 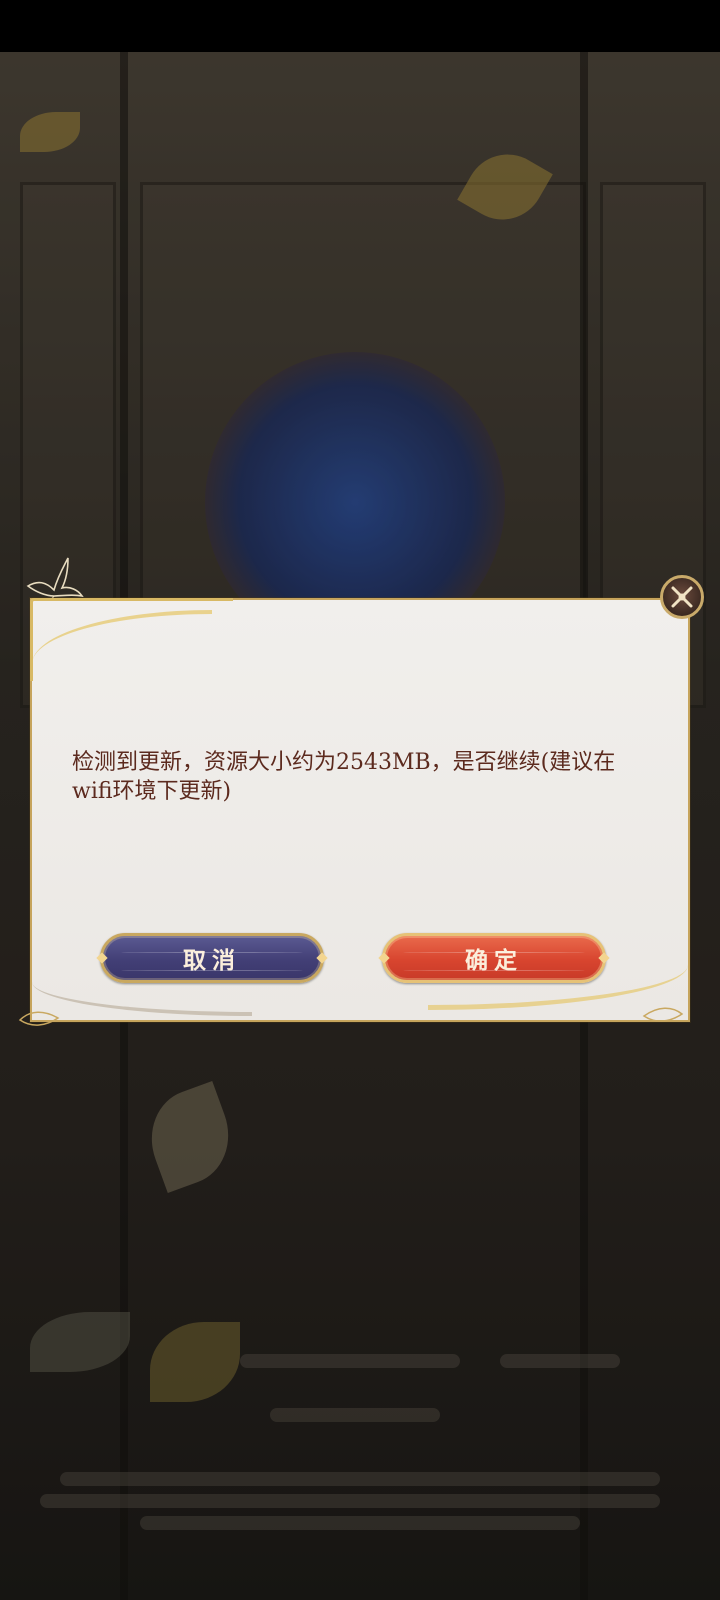 I want to click on cancel-button: 取消, so click(x=212, y=958).